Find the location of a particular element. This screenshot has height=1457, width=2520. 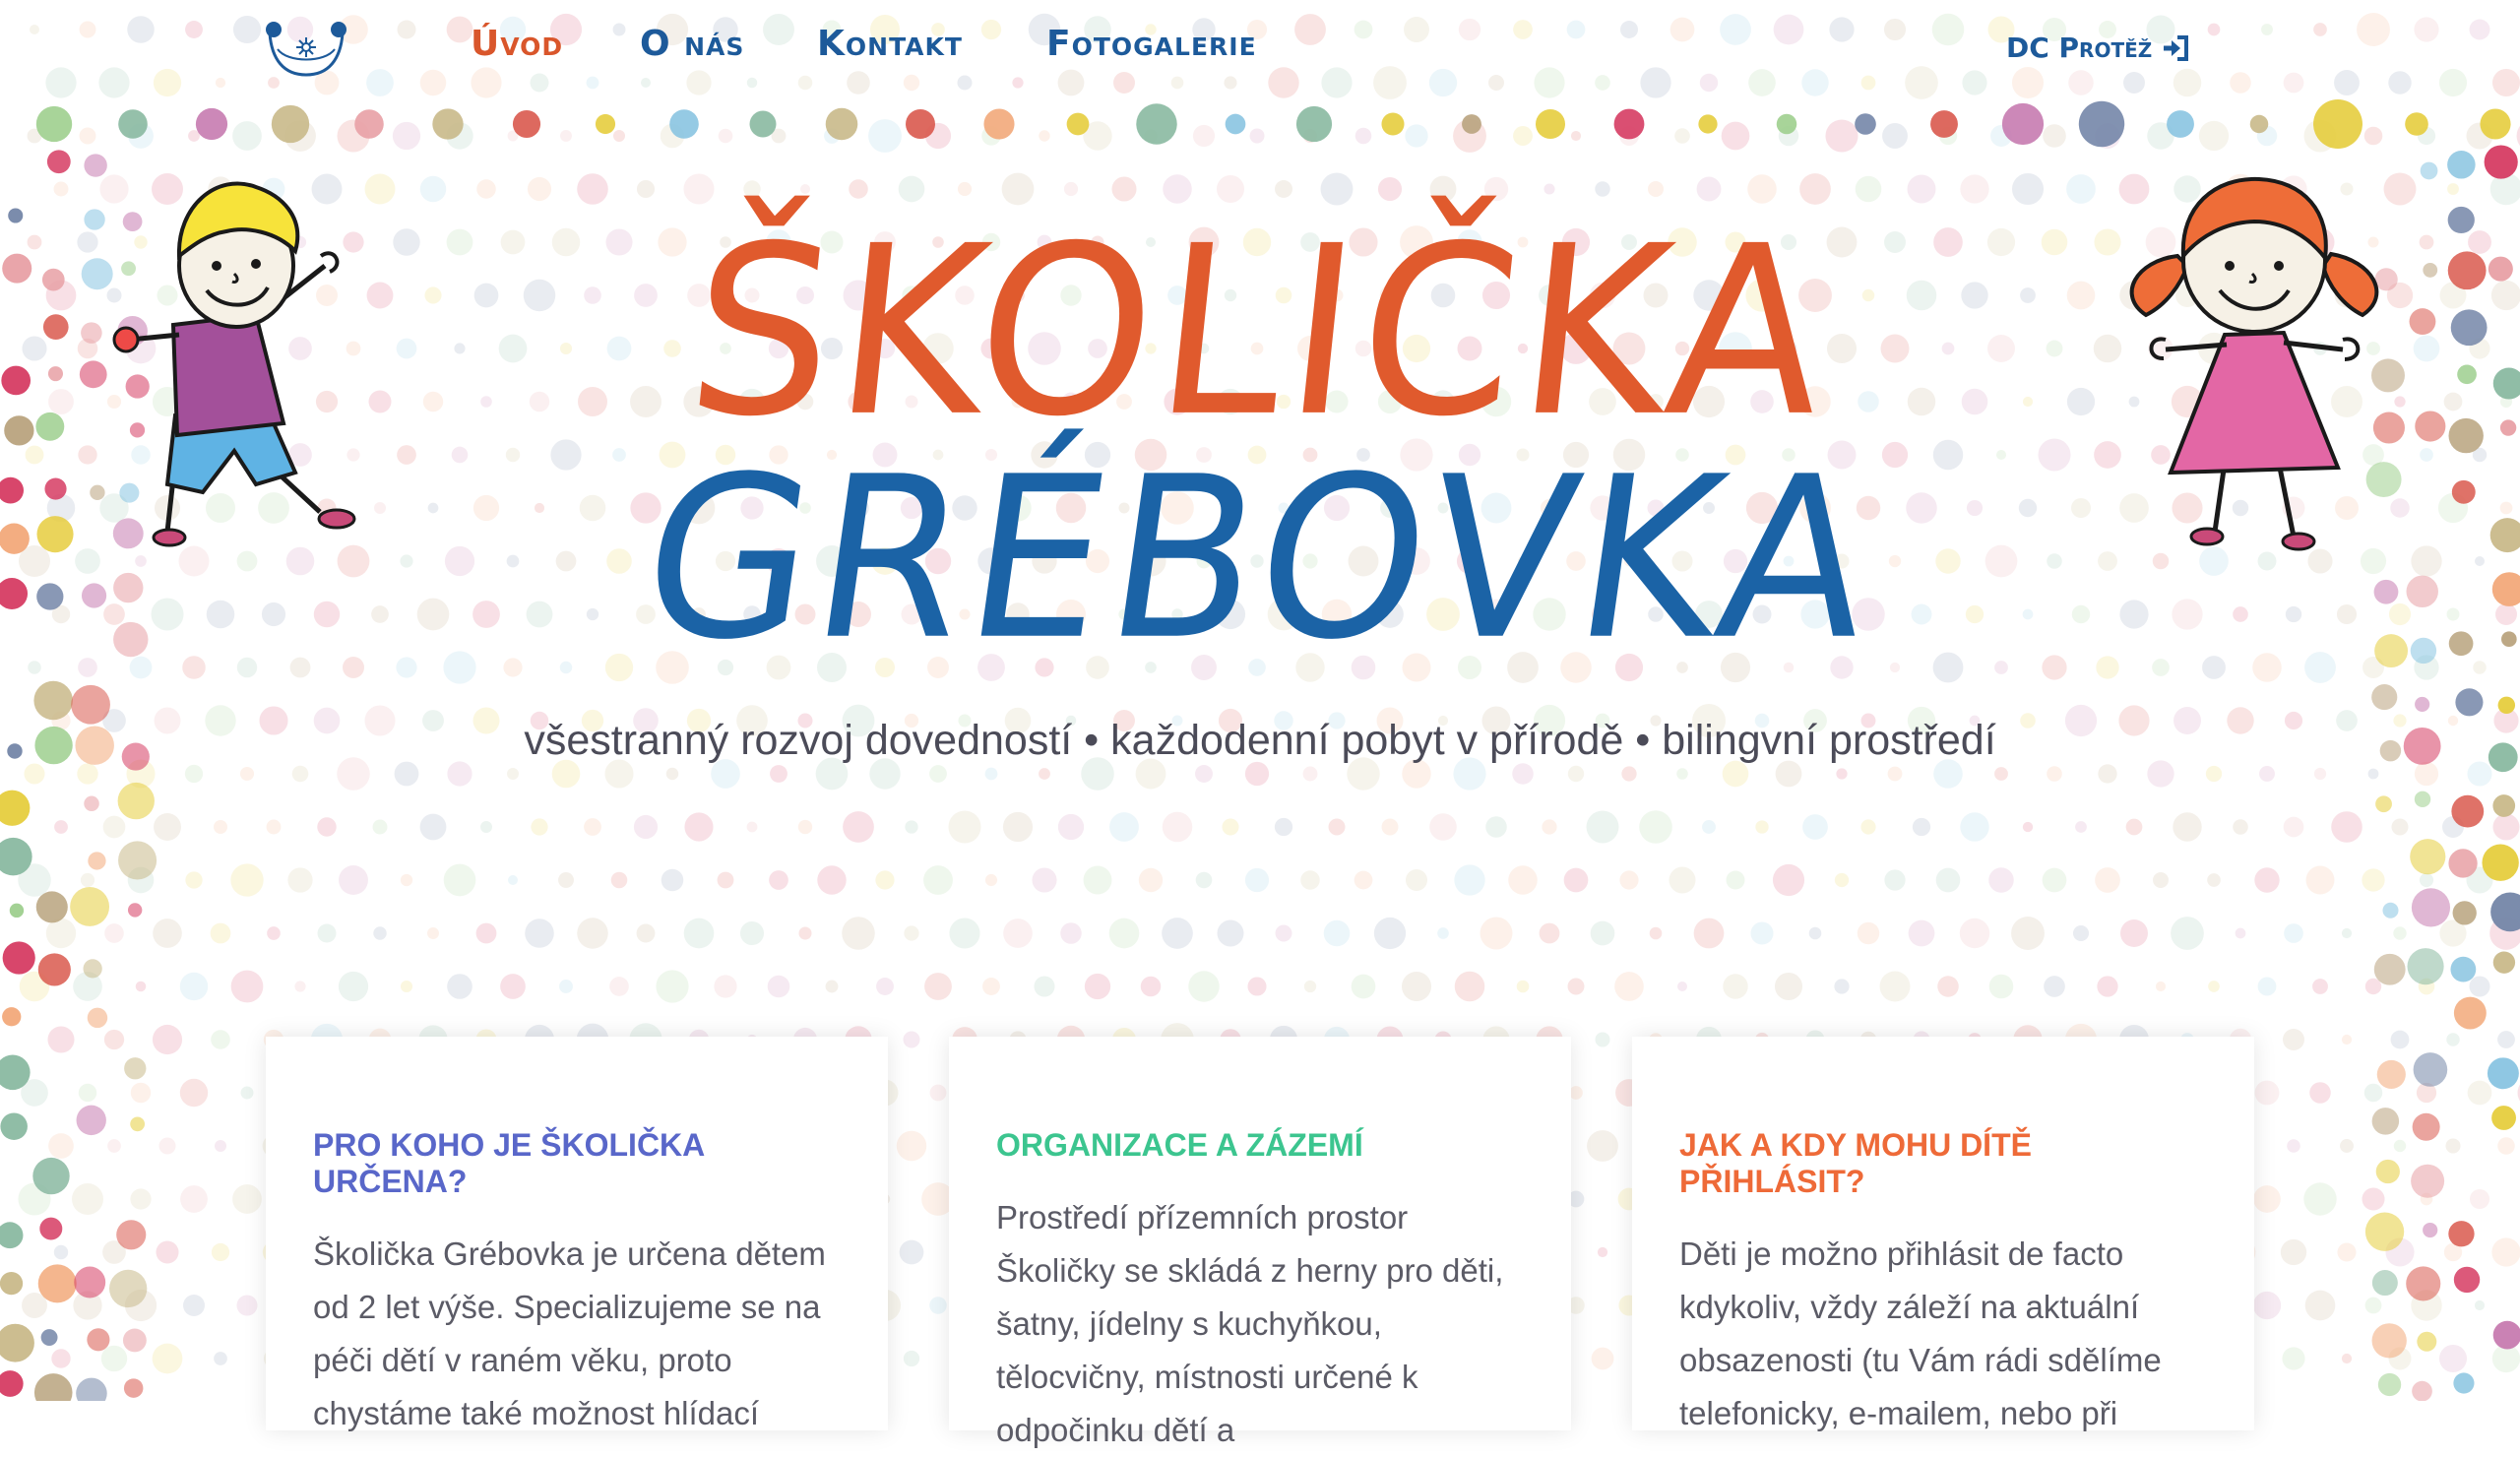

school-logo-icon is located at coordinates (306, 49).